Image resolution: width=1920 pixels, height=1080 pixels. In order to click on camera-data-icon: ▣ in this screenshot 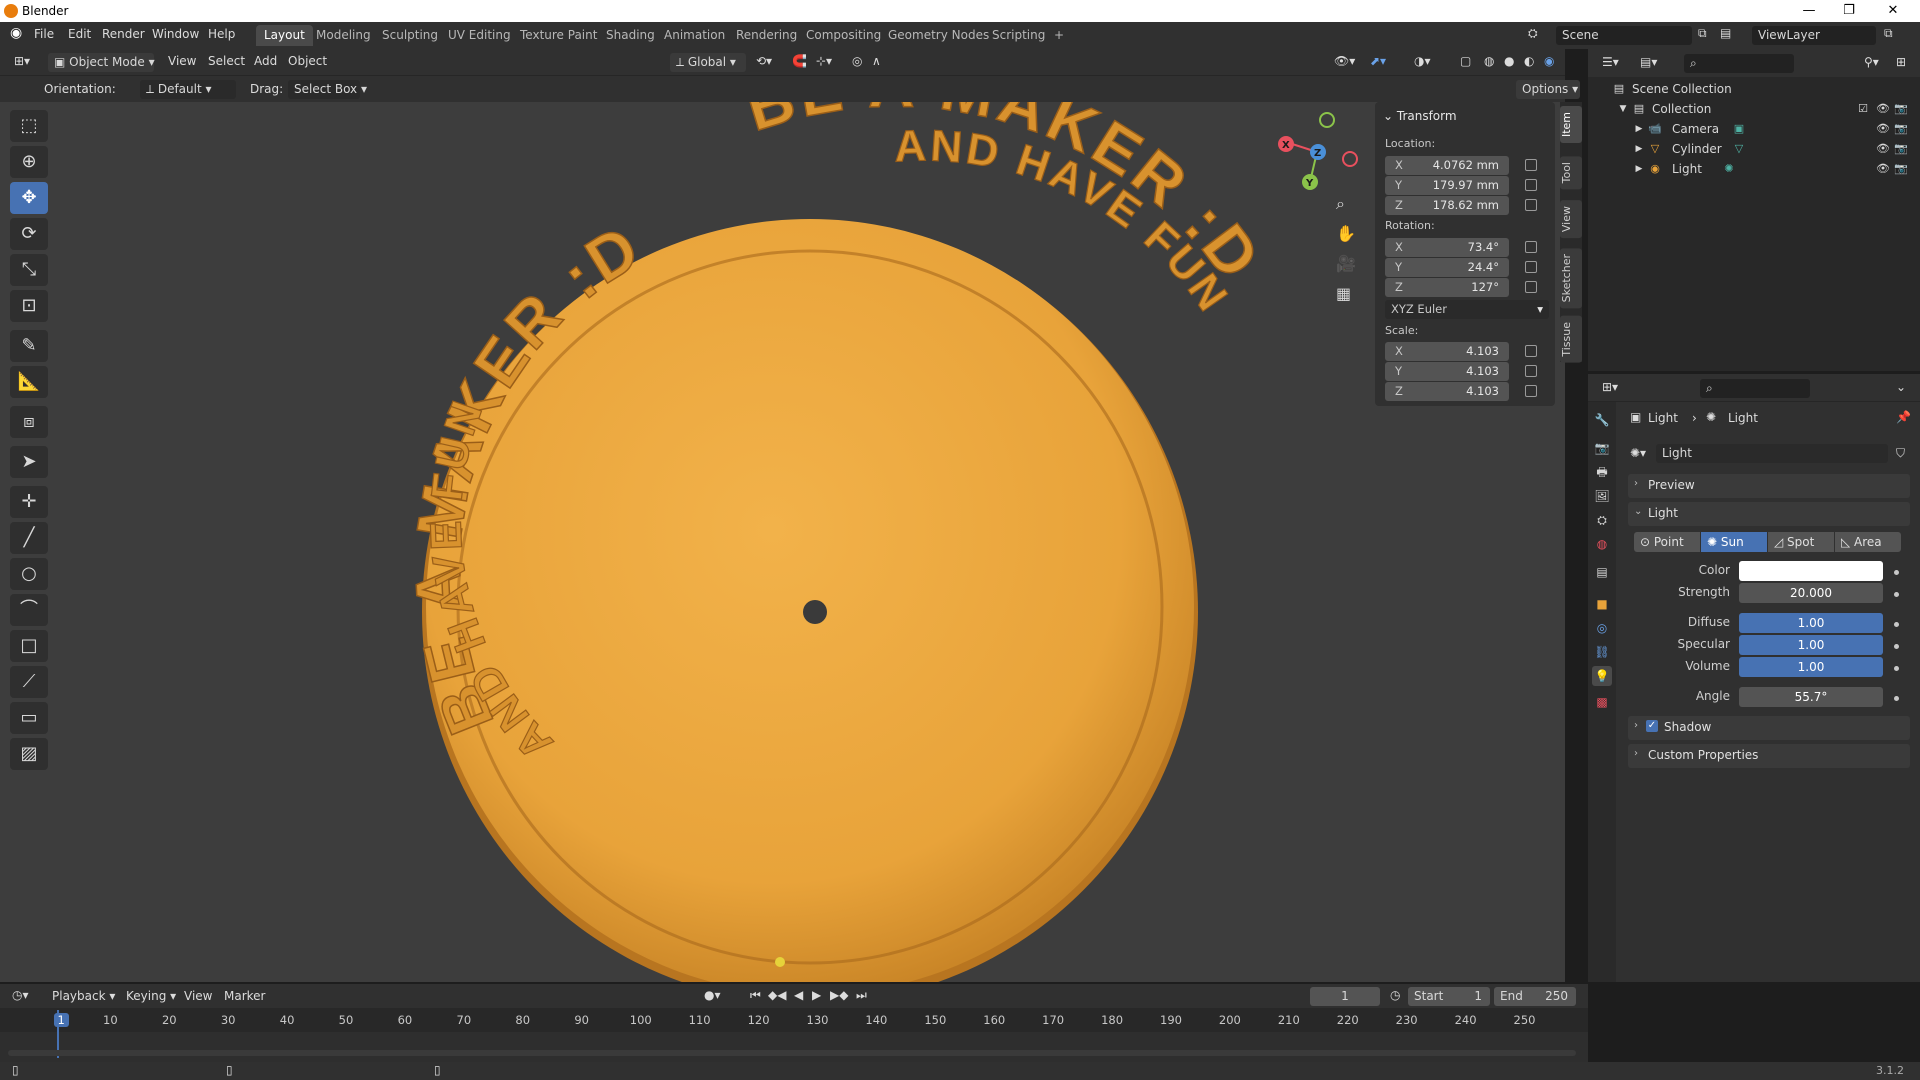, I will do `click(1739, 129)`.